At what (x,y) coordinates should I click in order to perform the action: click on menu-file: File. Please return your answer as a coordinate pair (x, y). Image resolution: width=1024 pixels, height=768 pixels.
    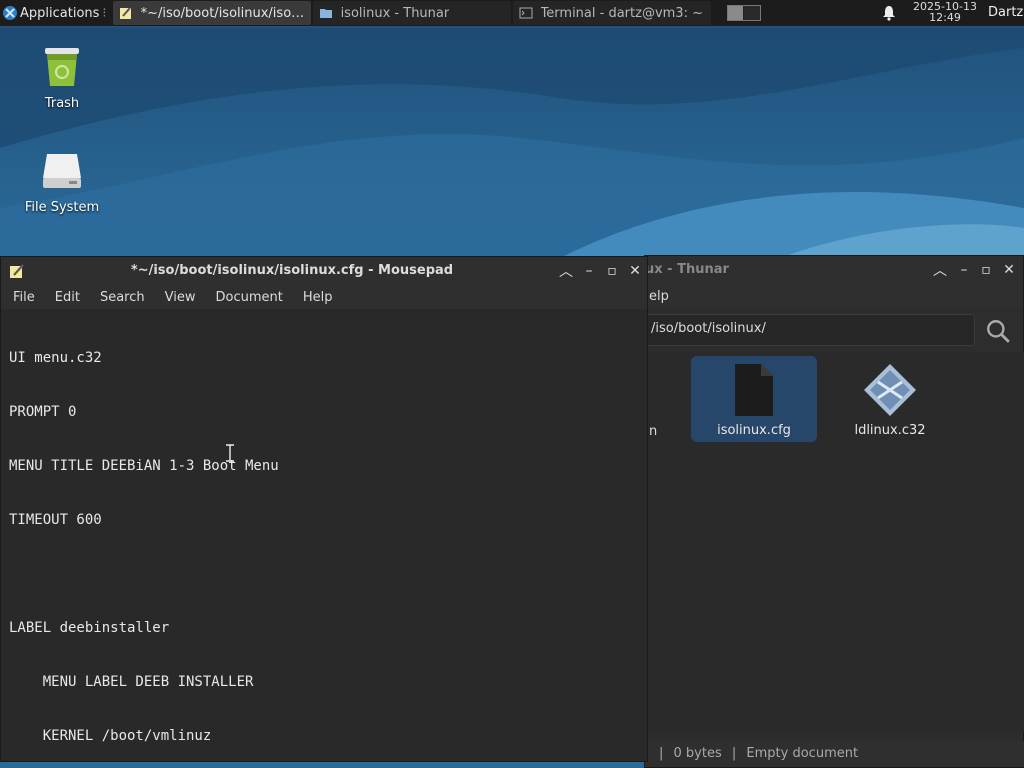
    Looking at the image, I should click on (22, 297).